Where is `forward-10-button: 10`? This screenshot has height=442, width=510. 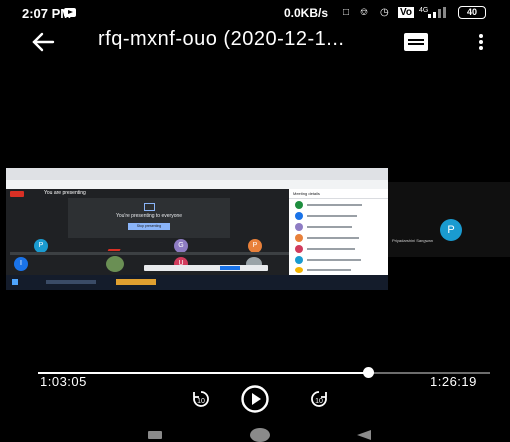
forward-10-button: 10 is located at coordinates (319, 399).